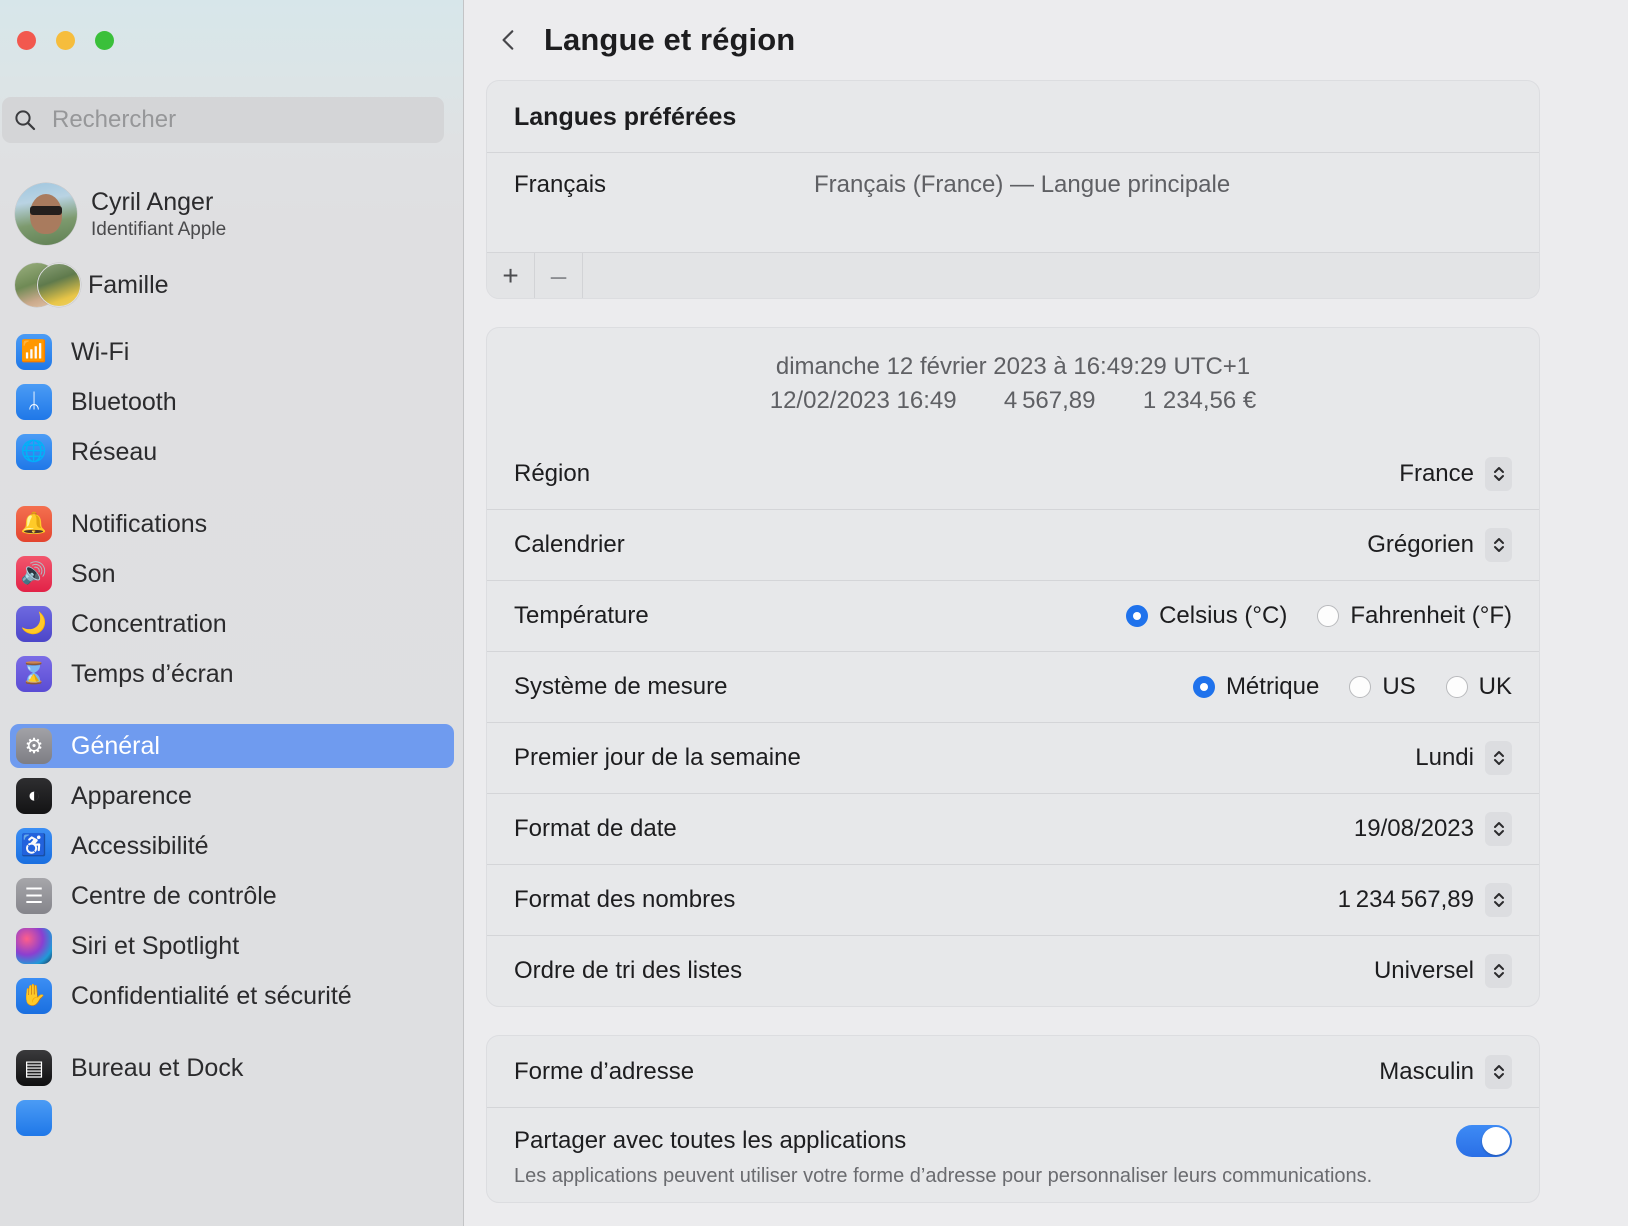 Image resolution: width=1628 pixels, height=1226 pixels. I want to click on radio-metrique: Métrique, so click(1256, 687).